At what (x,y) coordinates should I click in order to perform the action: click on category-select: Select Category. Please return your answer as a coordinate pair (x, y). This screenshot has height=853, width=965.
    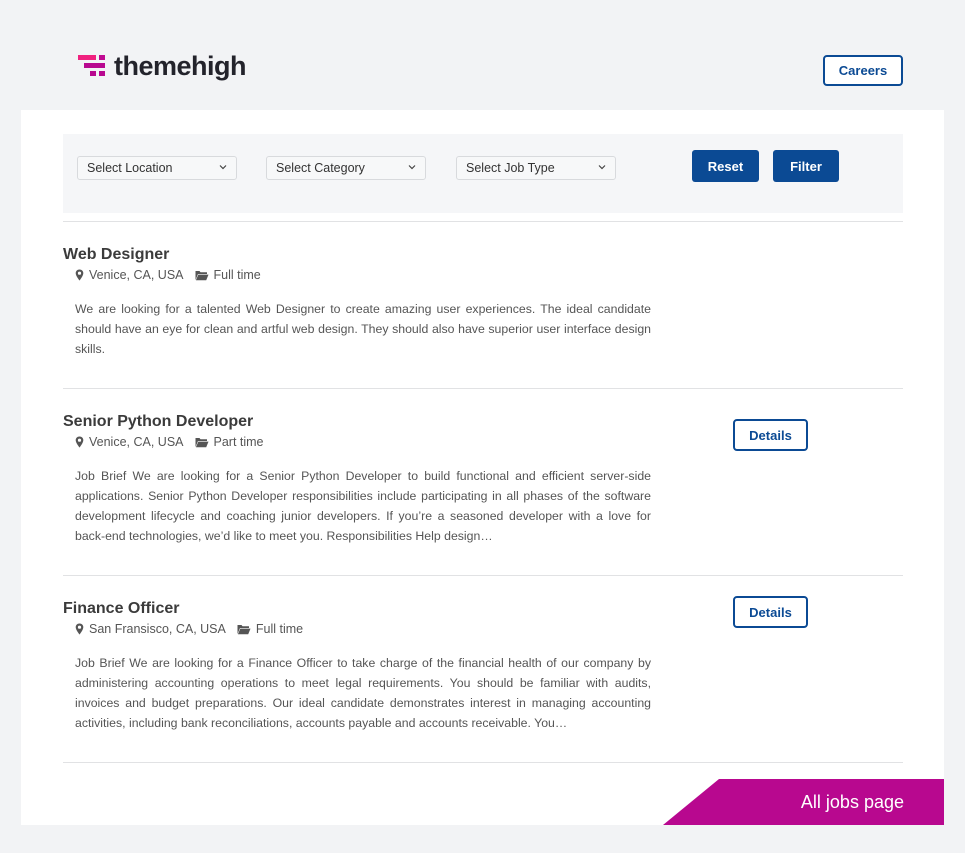
    Looking at the image, I should click on (346, 168).